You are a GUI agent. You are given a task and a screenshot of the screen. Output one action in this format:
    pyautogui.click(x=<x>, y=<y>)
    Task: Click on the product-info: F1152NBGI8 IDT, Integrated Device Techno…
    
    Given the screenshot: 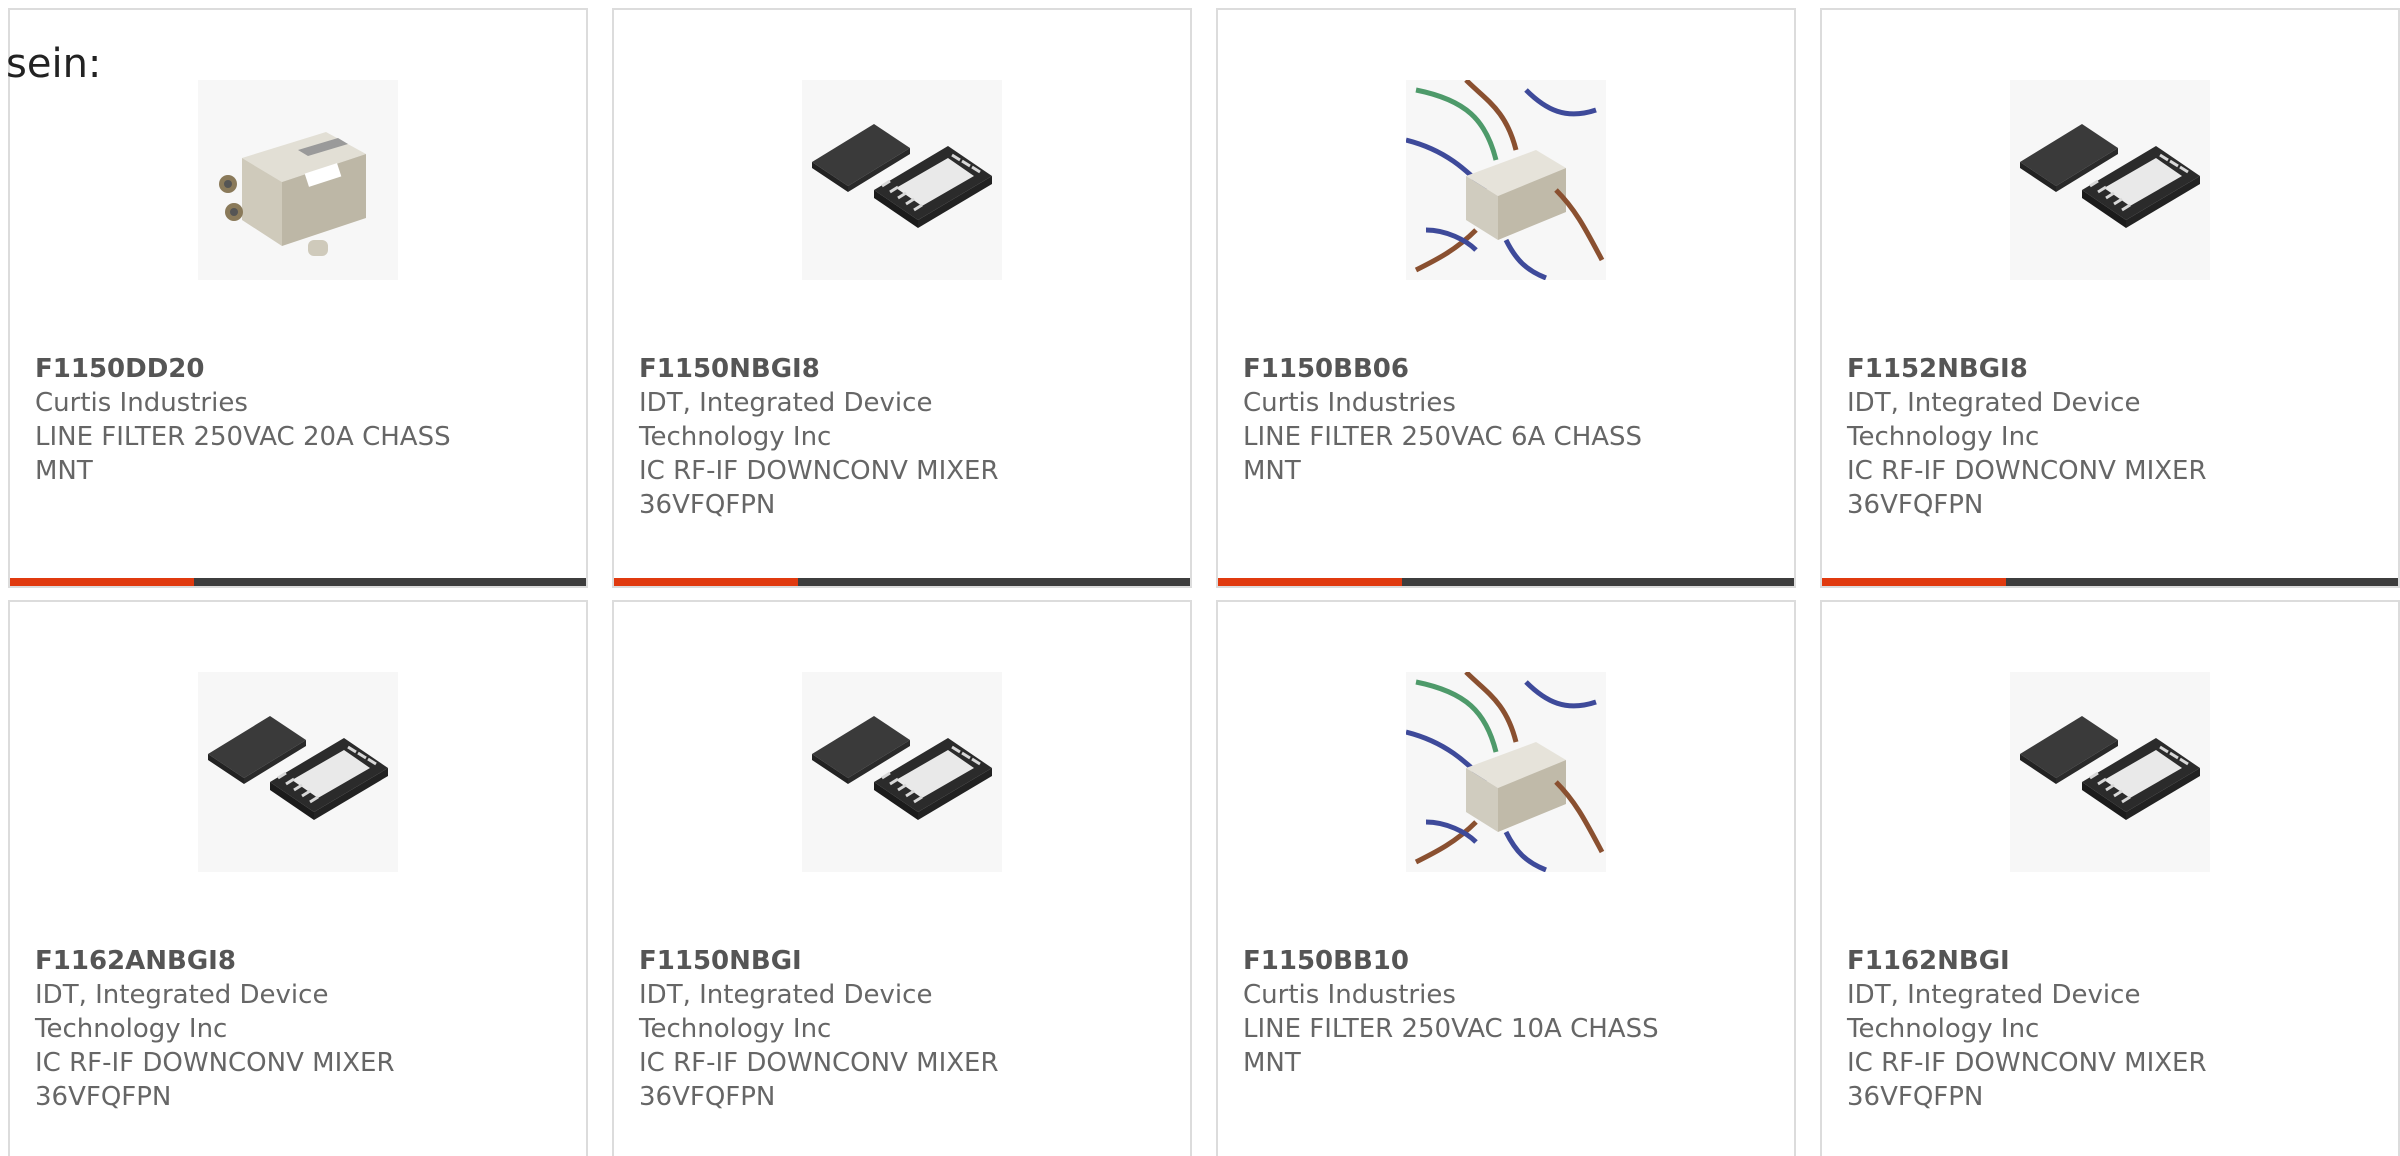 What is the action you would take?
    pyautogui.click(x=2062, y=437)
    